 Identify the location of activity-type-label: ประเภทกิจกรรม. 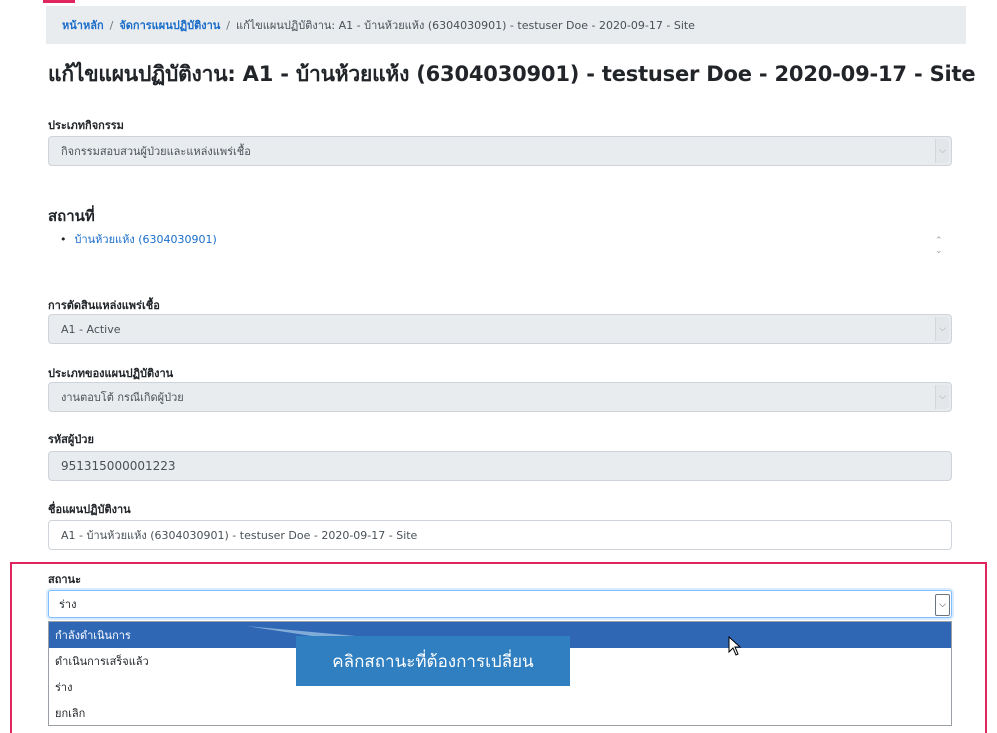
(86, 125).